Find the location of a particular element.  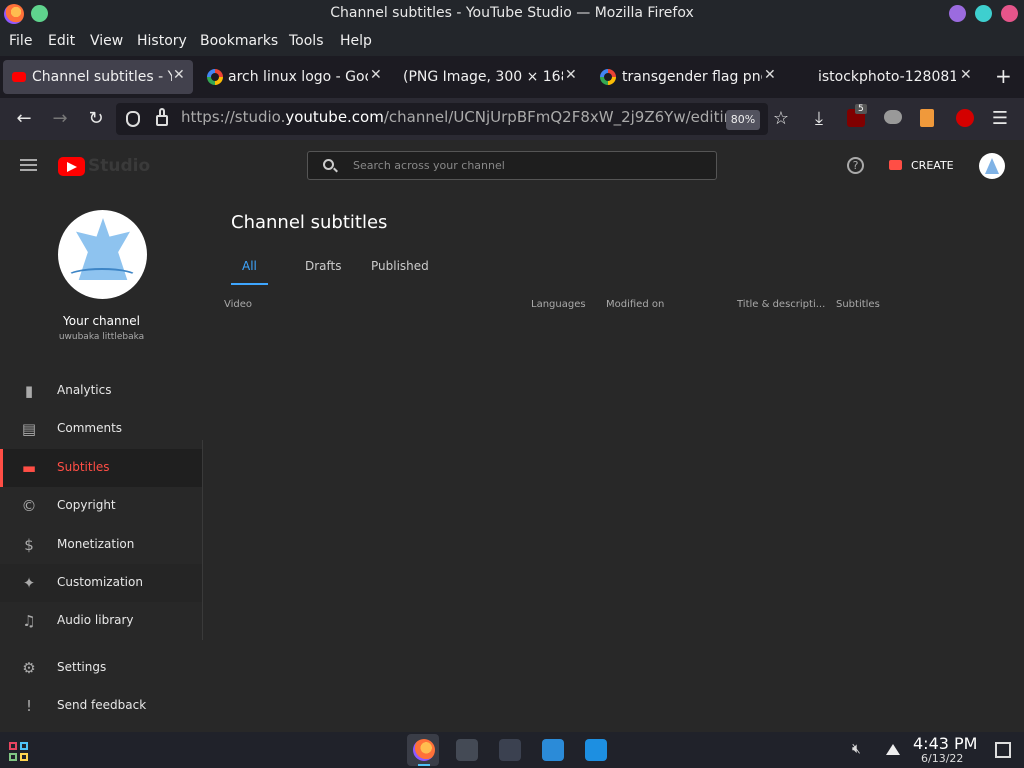

column-languages: Languages is located at coordinates (558, 304).